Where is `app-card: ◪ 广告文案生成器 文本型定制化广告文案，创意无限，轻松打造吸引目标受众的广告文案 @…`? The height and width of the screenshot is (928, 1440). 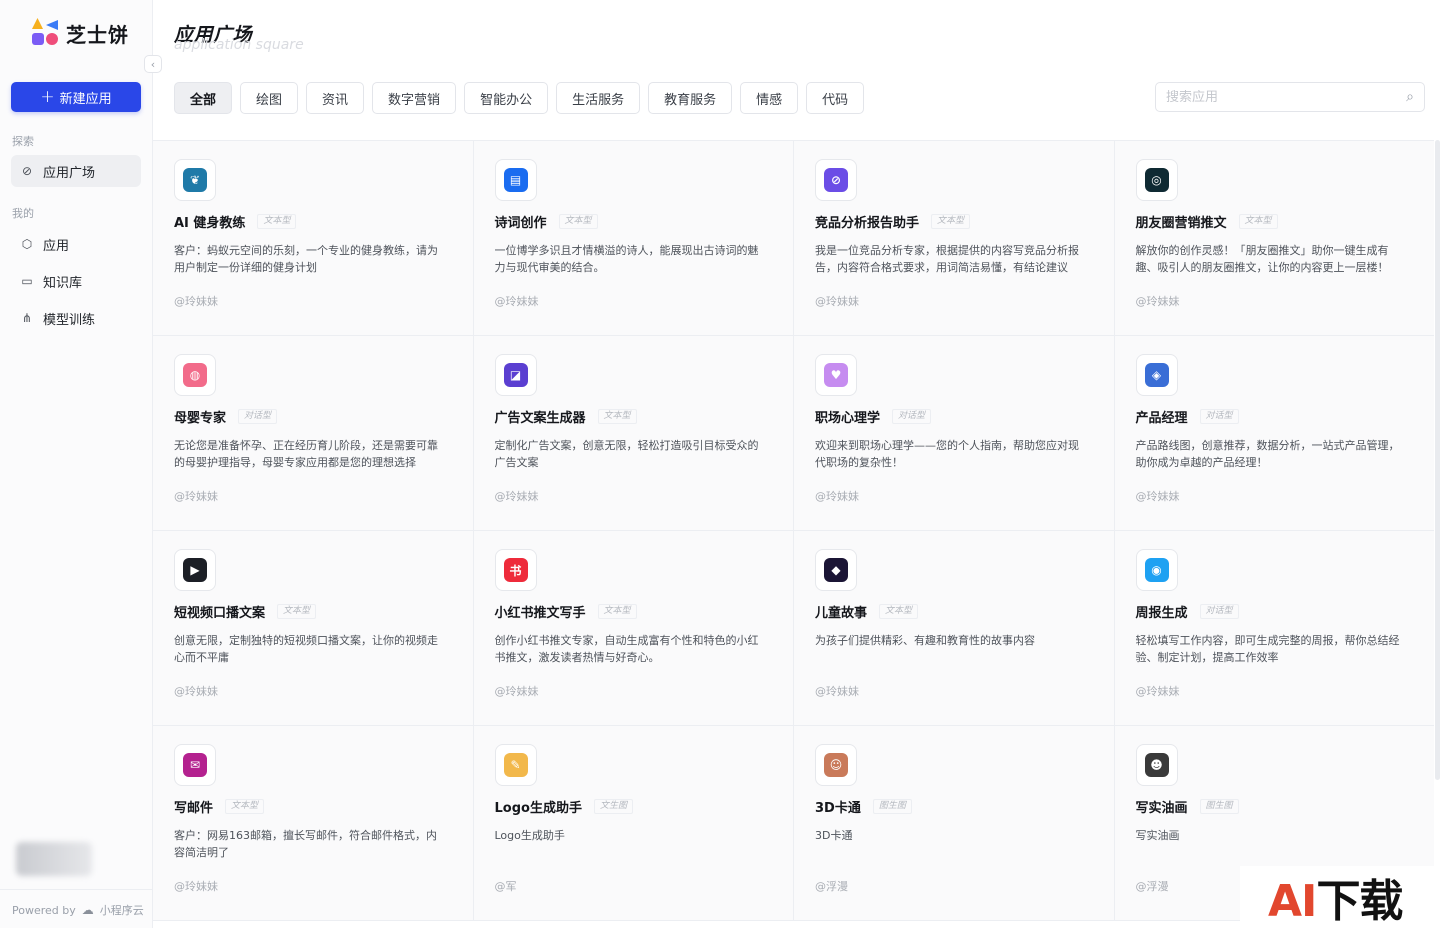
app-card: ◪ 广告文案生成器 文本型定制化广告文案，创意无限，轻松打造吸引目标受众的广告文案 @… is located at coordinates (633, 433).